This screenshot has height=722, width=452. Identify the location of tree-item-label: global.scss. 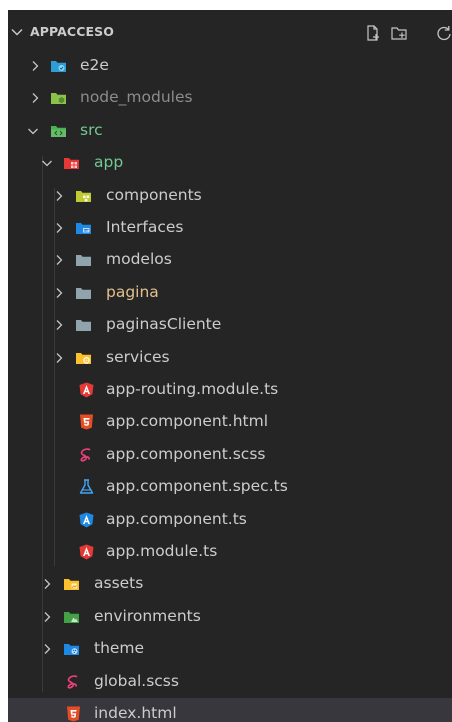
(136, 680).